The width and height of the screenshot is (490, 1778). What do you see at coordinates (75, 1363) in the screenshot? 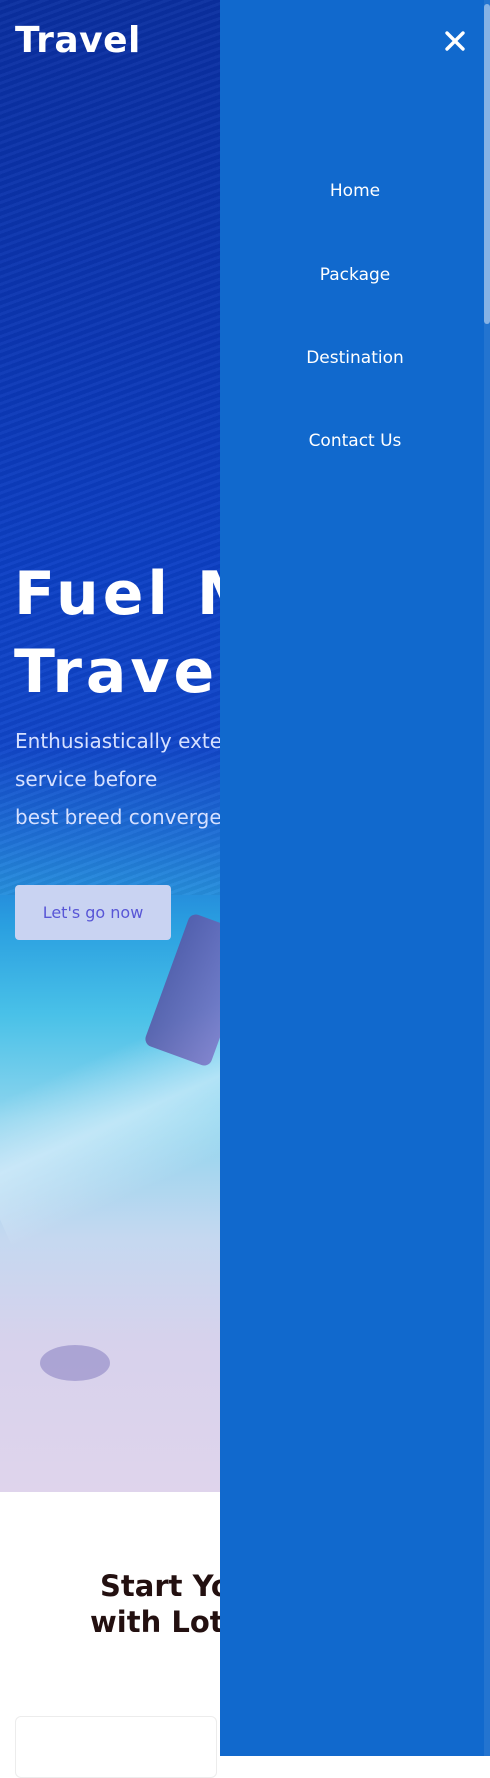
I see `hero-rock-image` at bounding box center [75, 1363].